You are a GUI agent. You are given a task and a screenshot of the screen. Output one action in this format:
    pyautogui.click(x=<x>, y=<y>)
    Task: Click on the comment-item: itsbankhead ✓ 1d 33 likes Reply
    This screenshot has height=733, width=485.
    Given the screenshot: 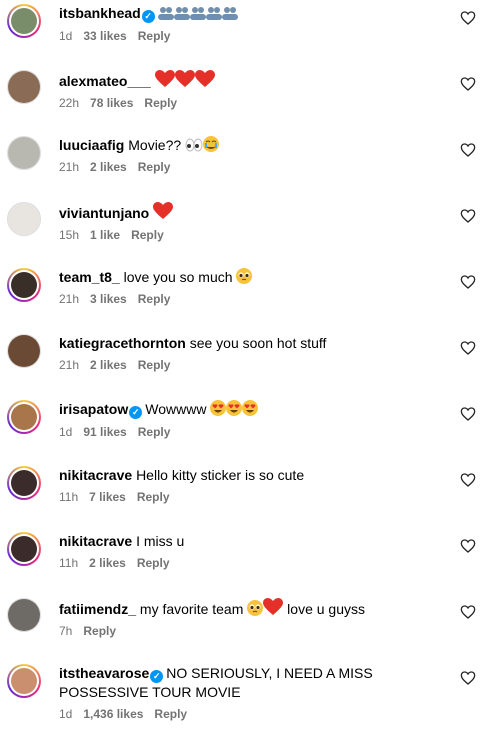 What is the action you would take?
    pyautogui.click(x=242, y=37)
    